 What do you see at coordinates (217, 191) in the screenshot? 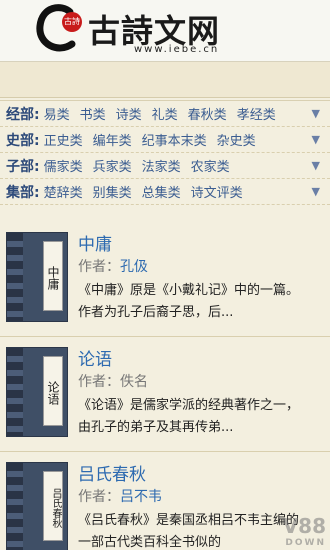
I see `category-item: 诗文评类` at bounding box center [217, 191].